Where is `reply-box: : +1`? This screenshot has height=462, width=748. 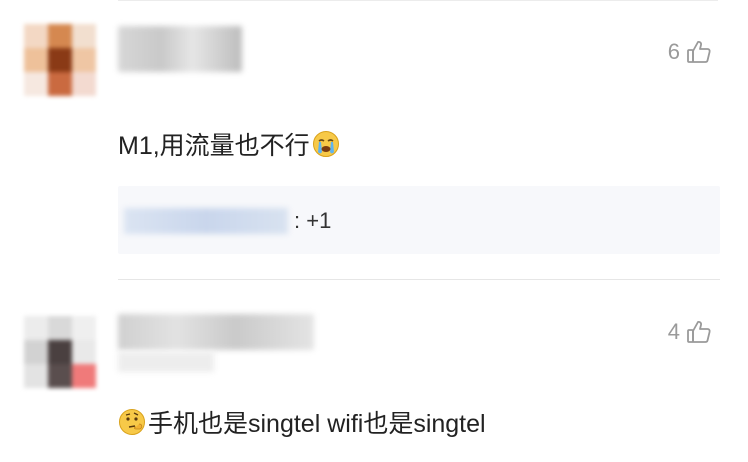
reply-box: : +1 is located at coordinates (419, 220).